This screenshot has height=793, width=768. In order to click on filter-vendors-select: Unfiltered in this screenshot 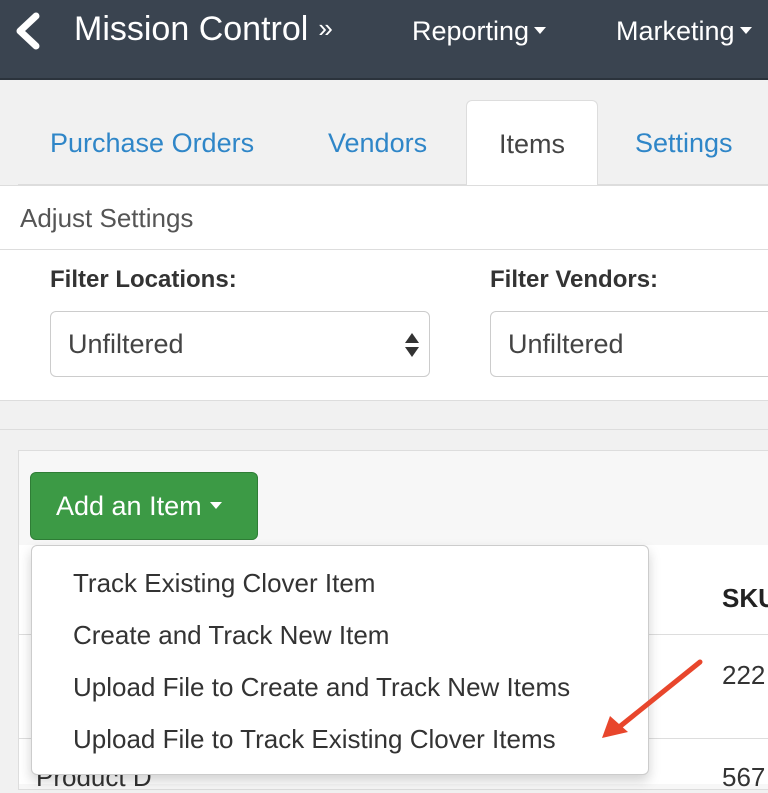, I will do `click(629, 344)`.